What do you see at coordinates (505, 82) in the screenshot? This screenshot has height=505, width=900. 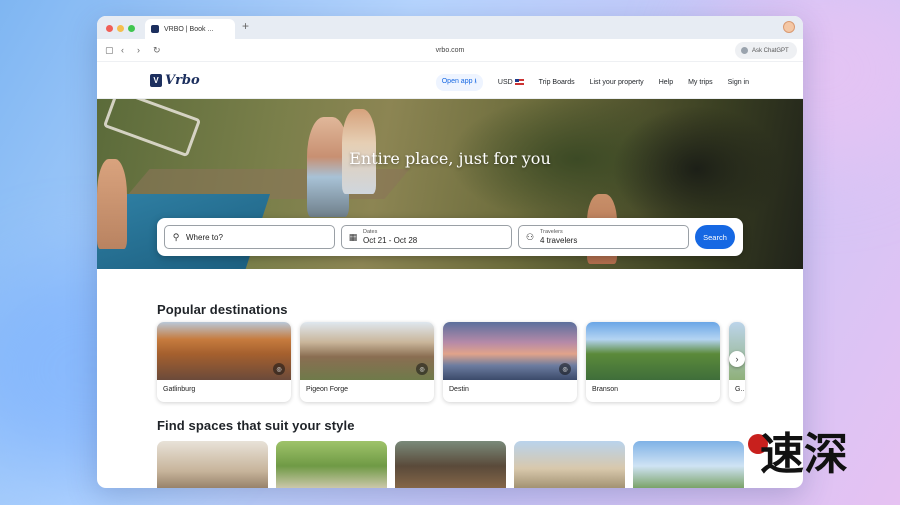 I see `currency-label: USD` at bounding box center [505, 82].